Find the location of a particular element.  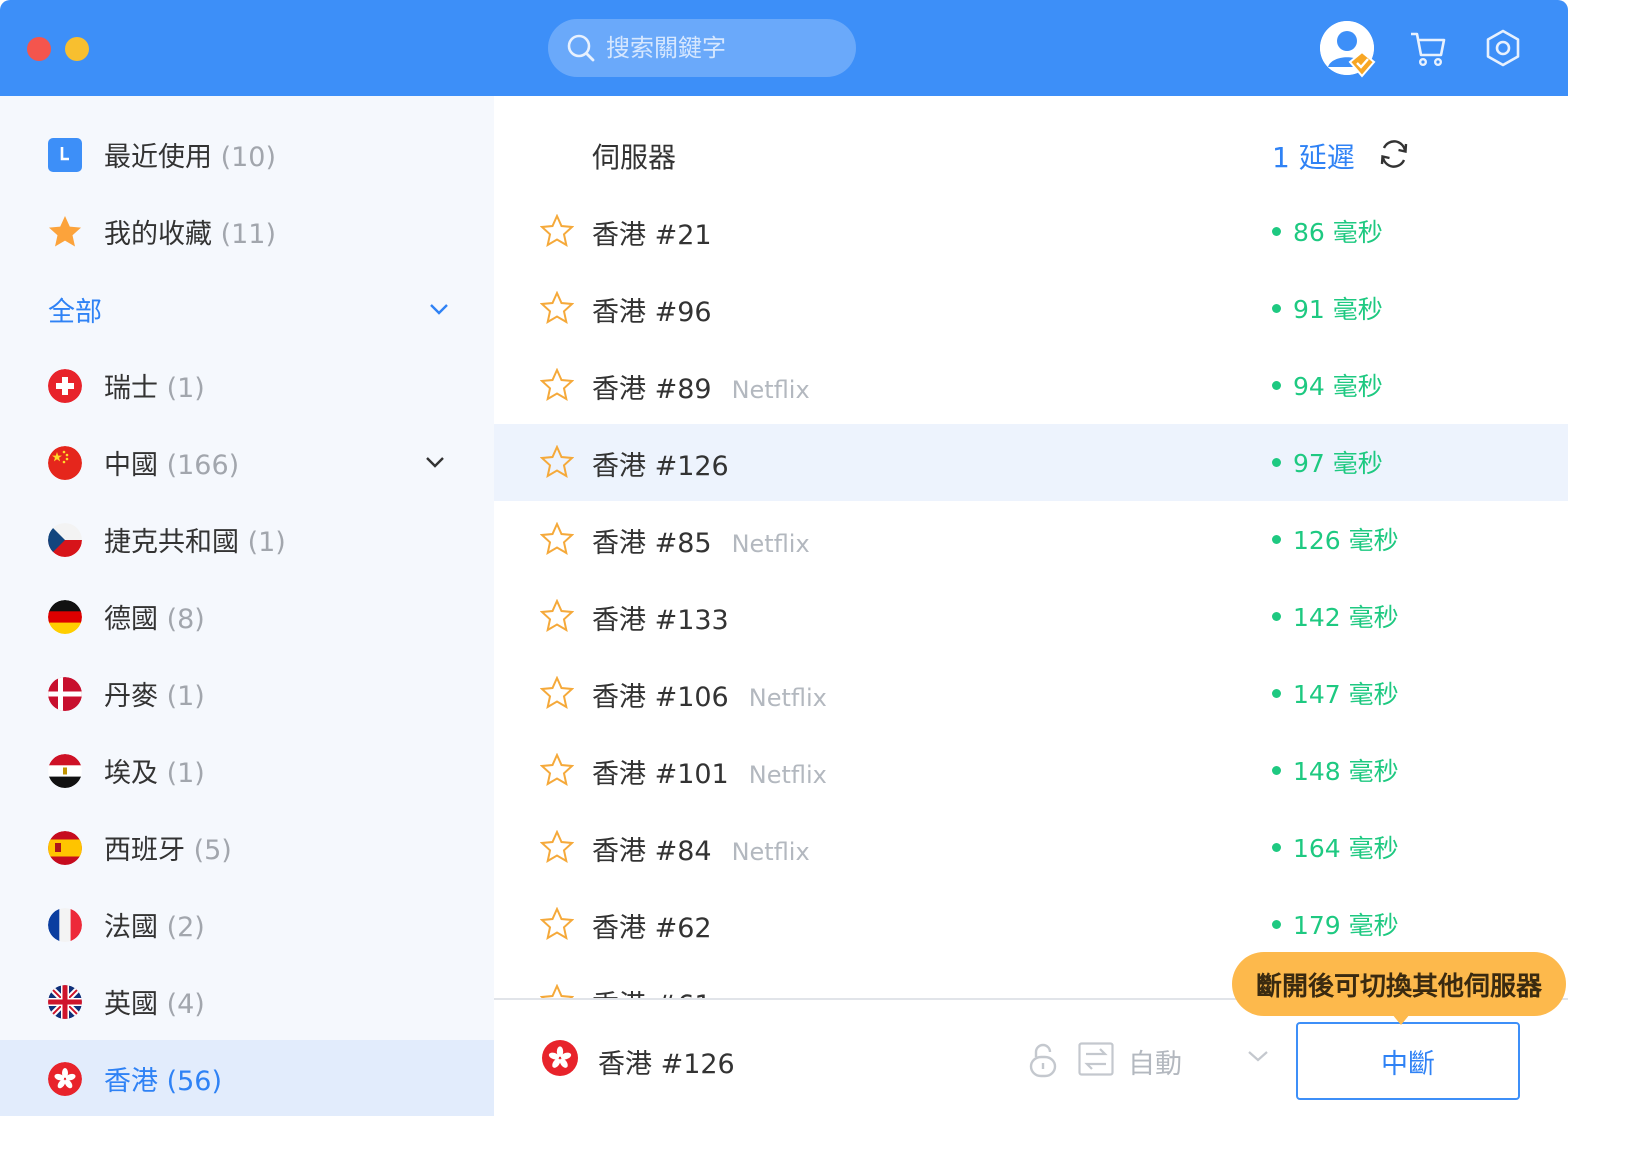

uk-flag-icon is located at coordinates (65, 1001).